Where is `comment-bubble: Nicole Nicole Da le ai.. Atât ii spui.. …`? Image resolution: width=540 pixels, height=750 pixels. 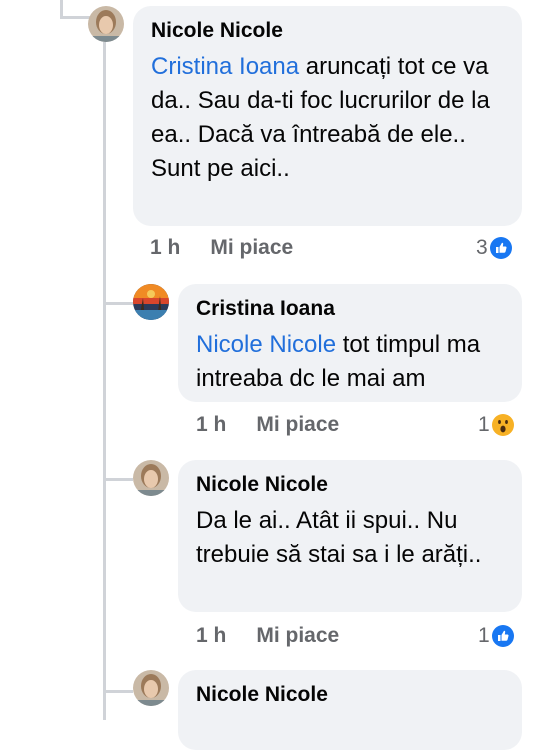
comment-bubble: Nicole Nicole Da le ai.. Atât ii spui.. … is located at coordinates (350, 536).